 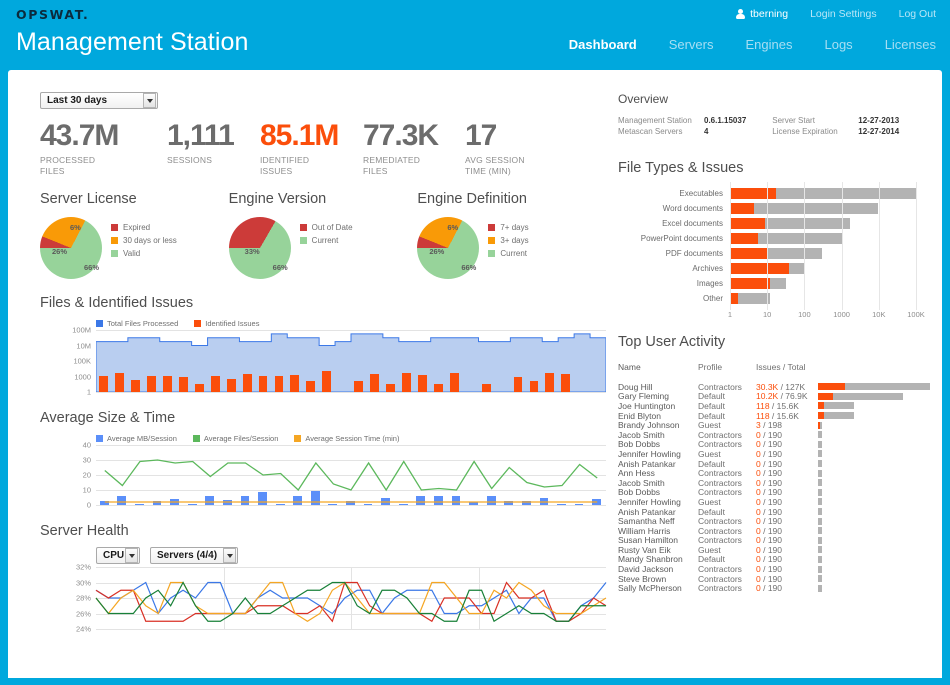 What do you see at coordinates (285, 165) in the screenshot?
I see `kpi-label: IDENTIFIED ISSUES` at bounding box center [285, 165].